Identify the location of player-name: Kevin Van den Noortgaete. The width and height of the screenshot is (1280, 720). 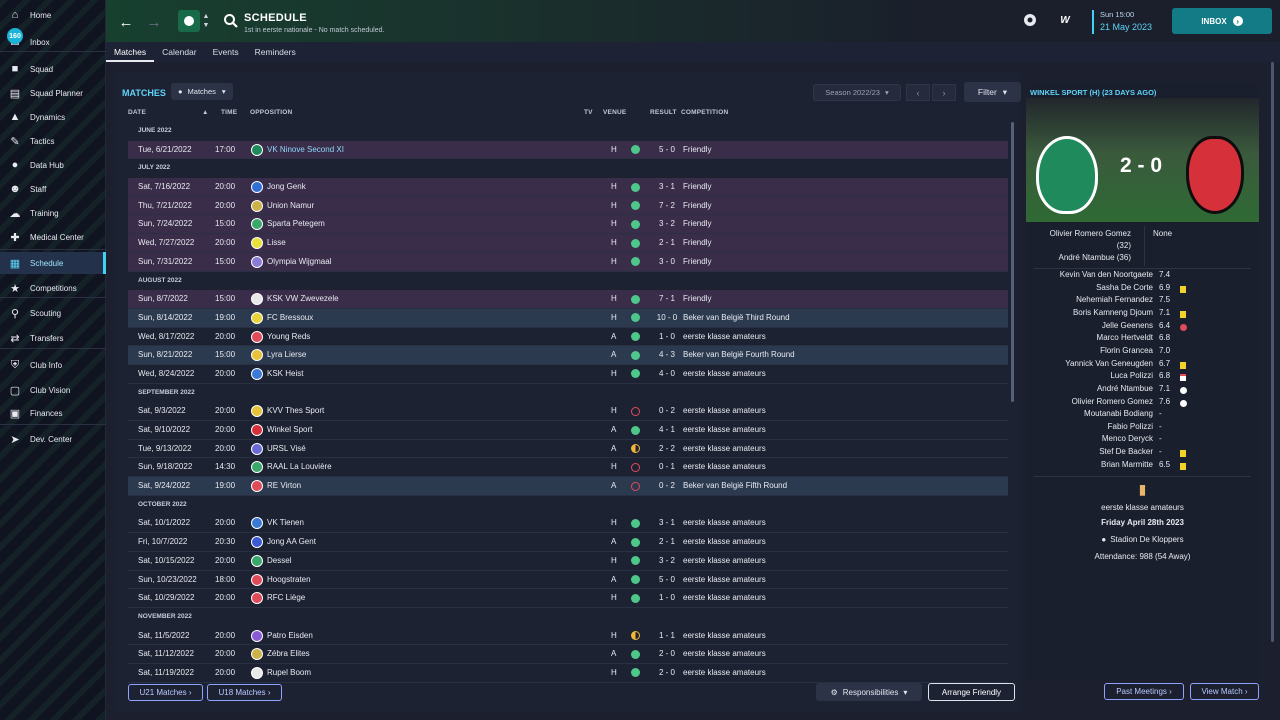
(1106, 274).